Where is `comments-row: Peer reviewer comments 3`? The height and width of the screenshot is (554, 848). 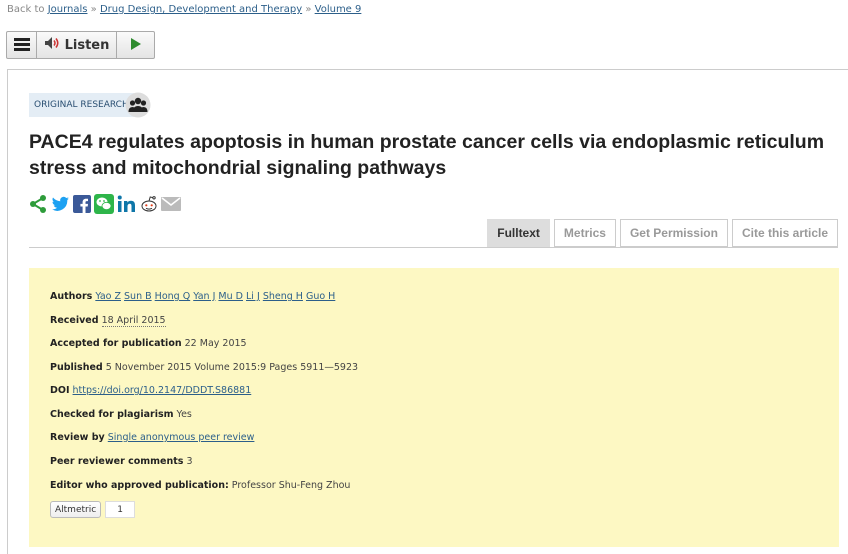 comments-row: Peer reviewer comments 3 is located at coordinates (121, 461).